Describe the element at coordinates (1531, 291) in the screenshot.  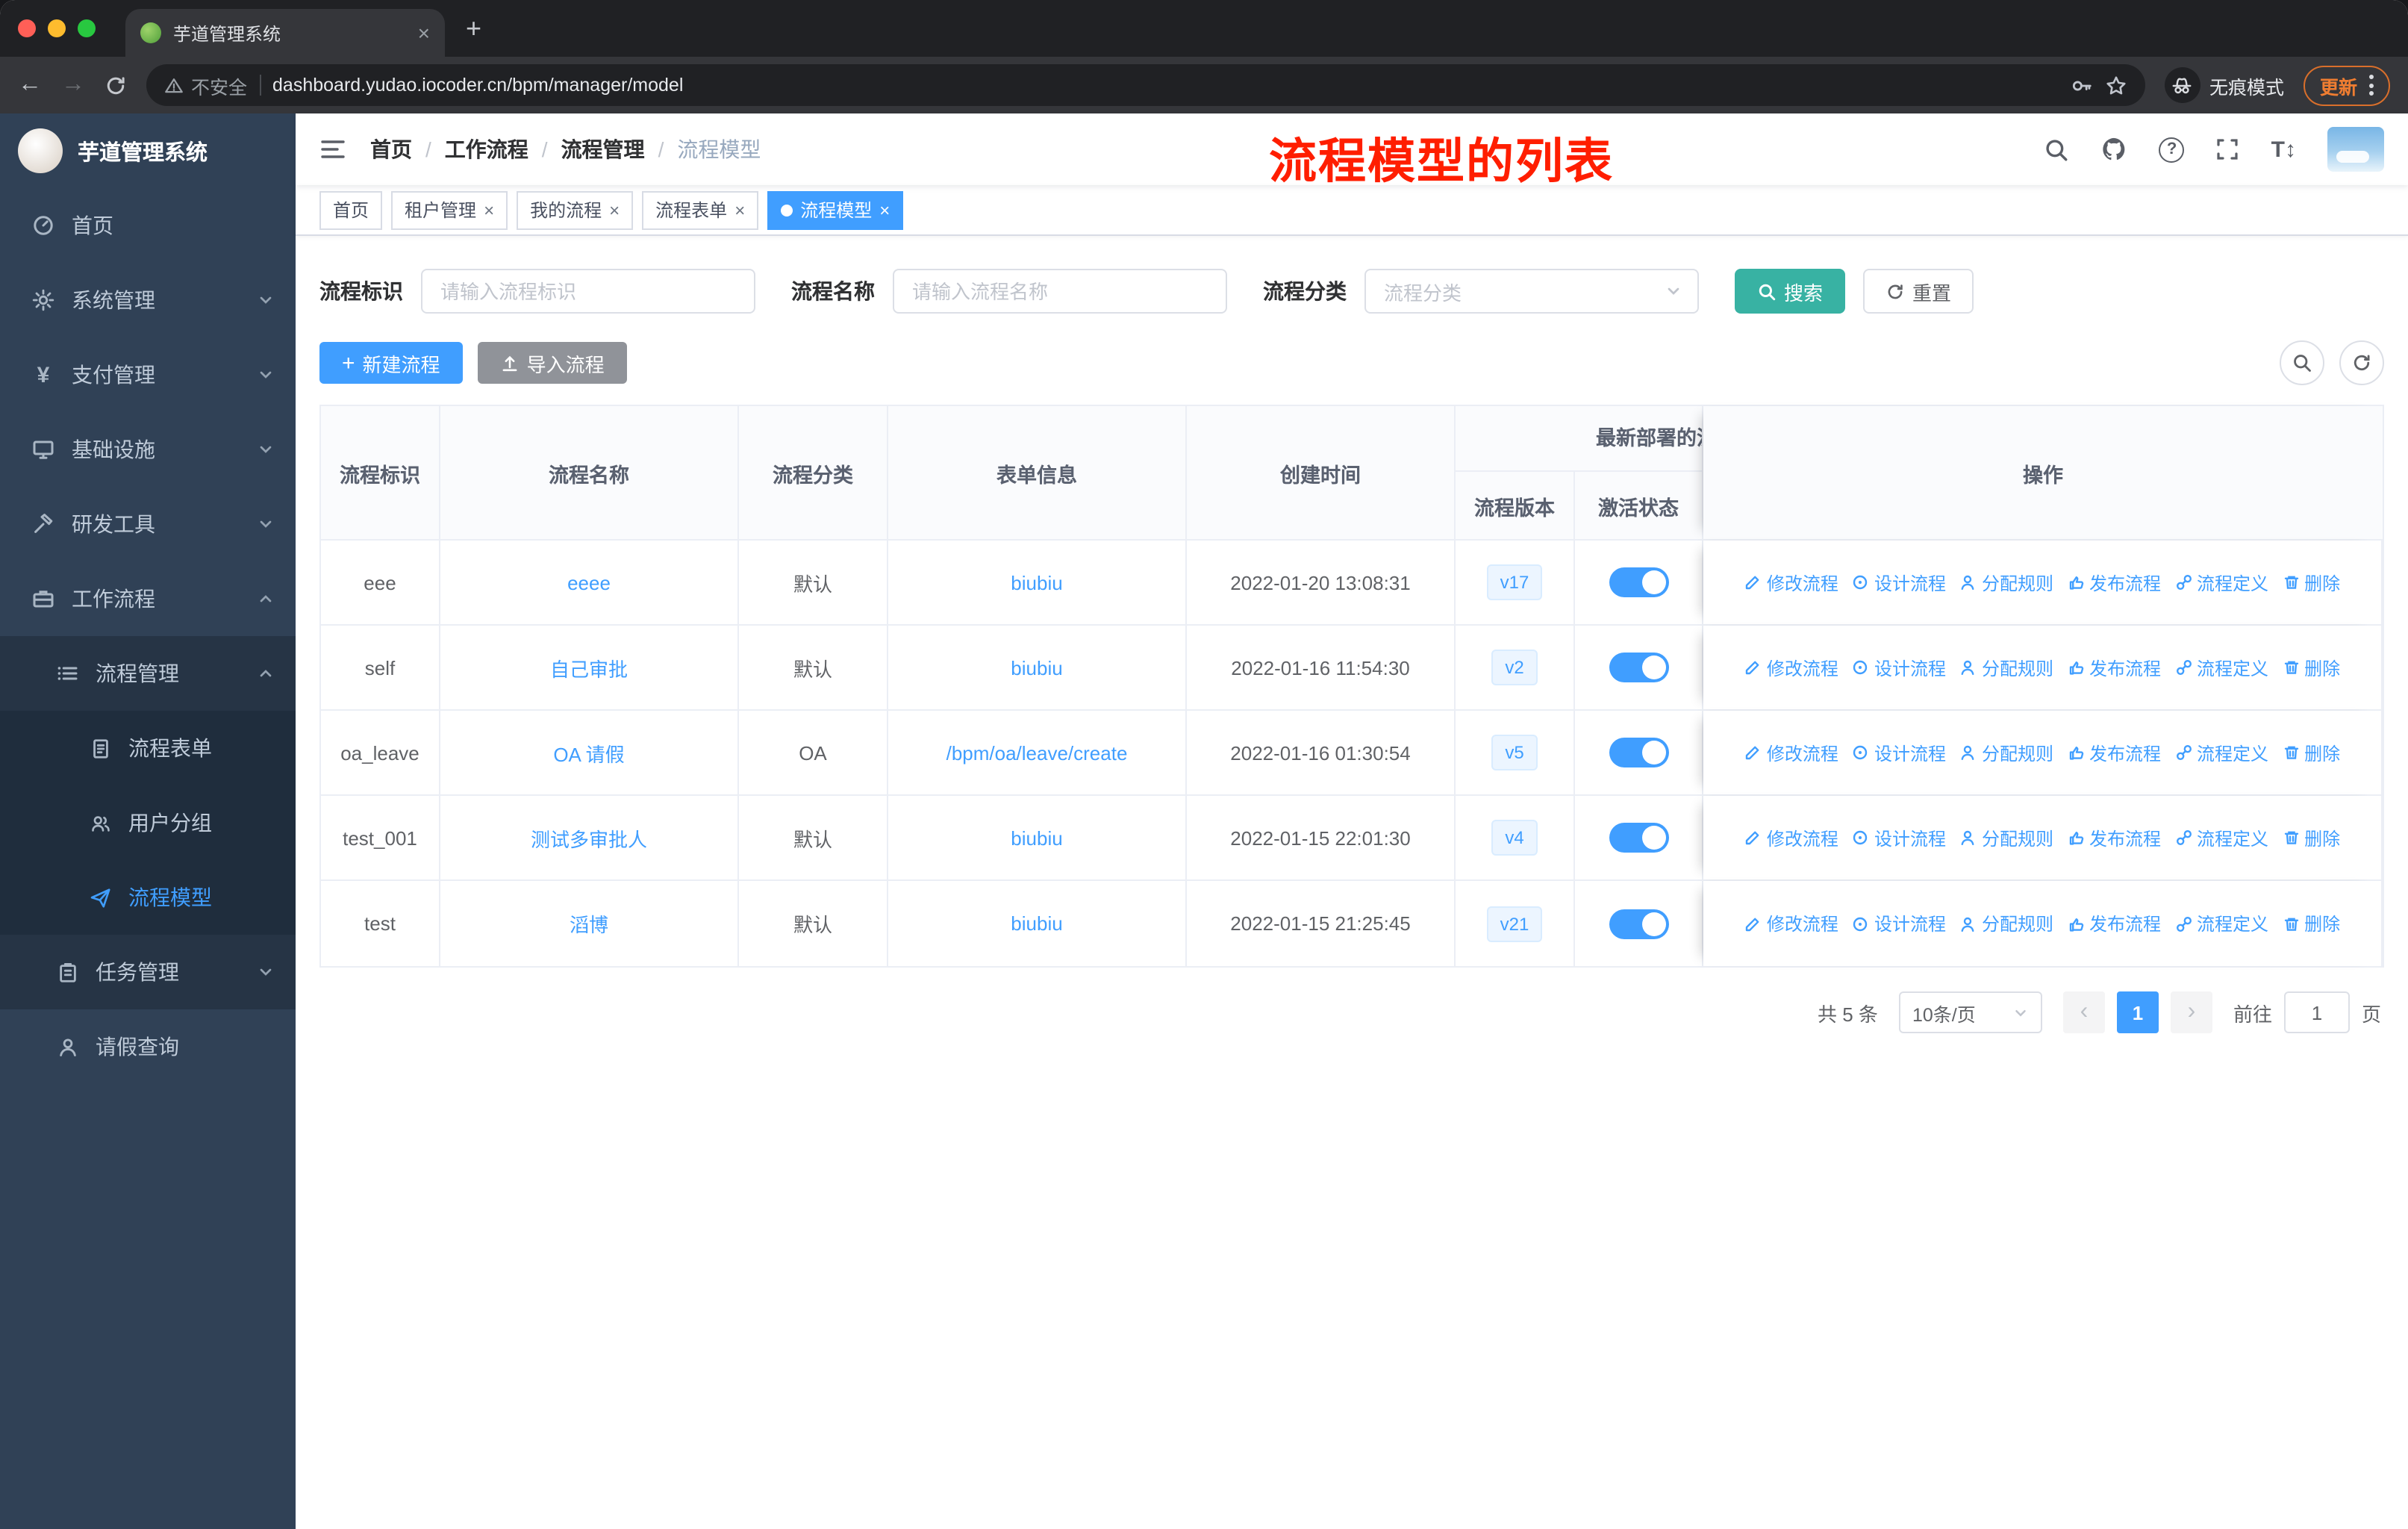
I see `process-category-select: 流程分类` at that location.